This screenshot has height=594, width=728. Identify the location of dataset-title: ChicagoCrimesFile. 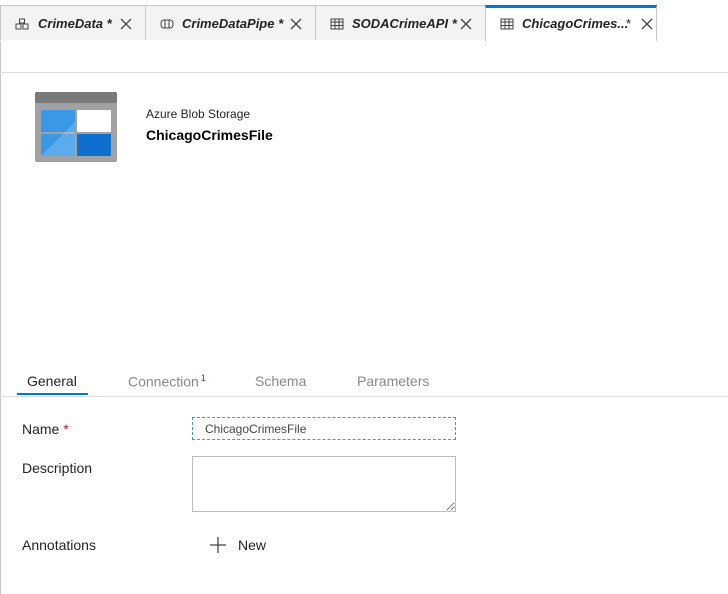
(209, 135).